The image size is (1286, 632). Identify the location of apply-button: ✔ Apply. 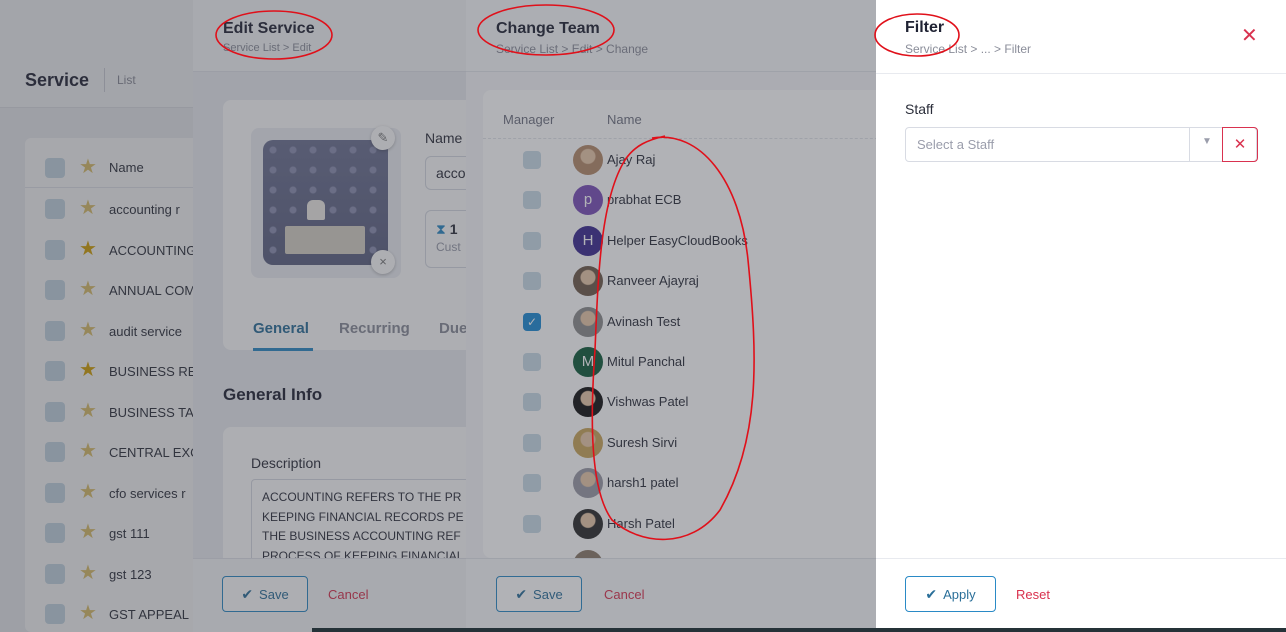
(950, 594).